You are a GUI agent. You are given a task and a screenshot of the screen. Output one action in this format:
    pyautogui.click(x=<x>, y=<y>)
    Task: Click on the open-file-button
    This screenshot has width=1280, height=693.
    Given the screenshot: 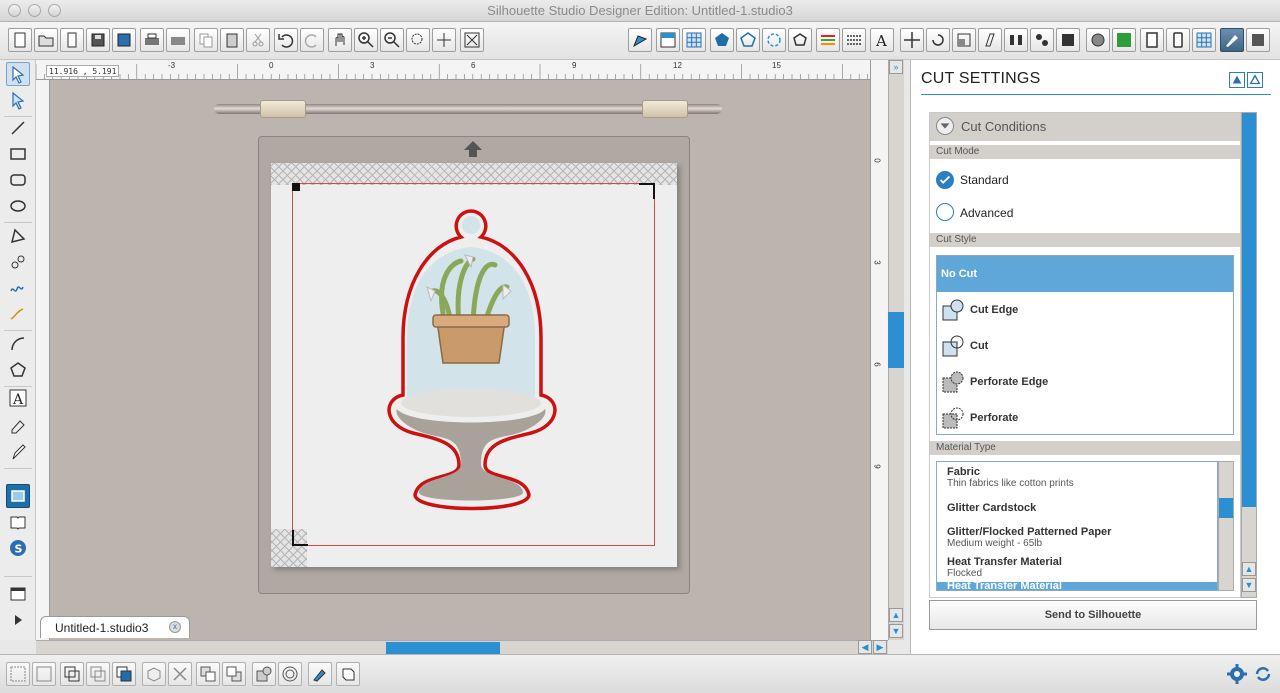 What is the action you would take?
    pyautogui.click(x=46, y=40)
    